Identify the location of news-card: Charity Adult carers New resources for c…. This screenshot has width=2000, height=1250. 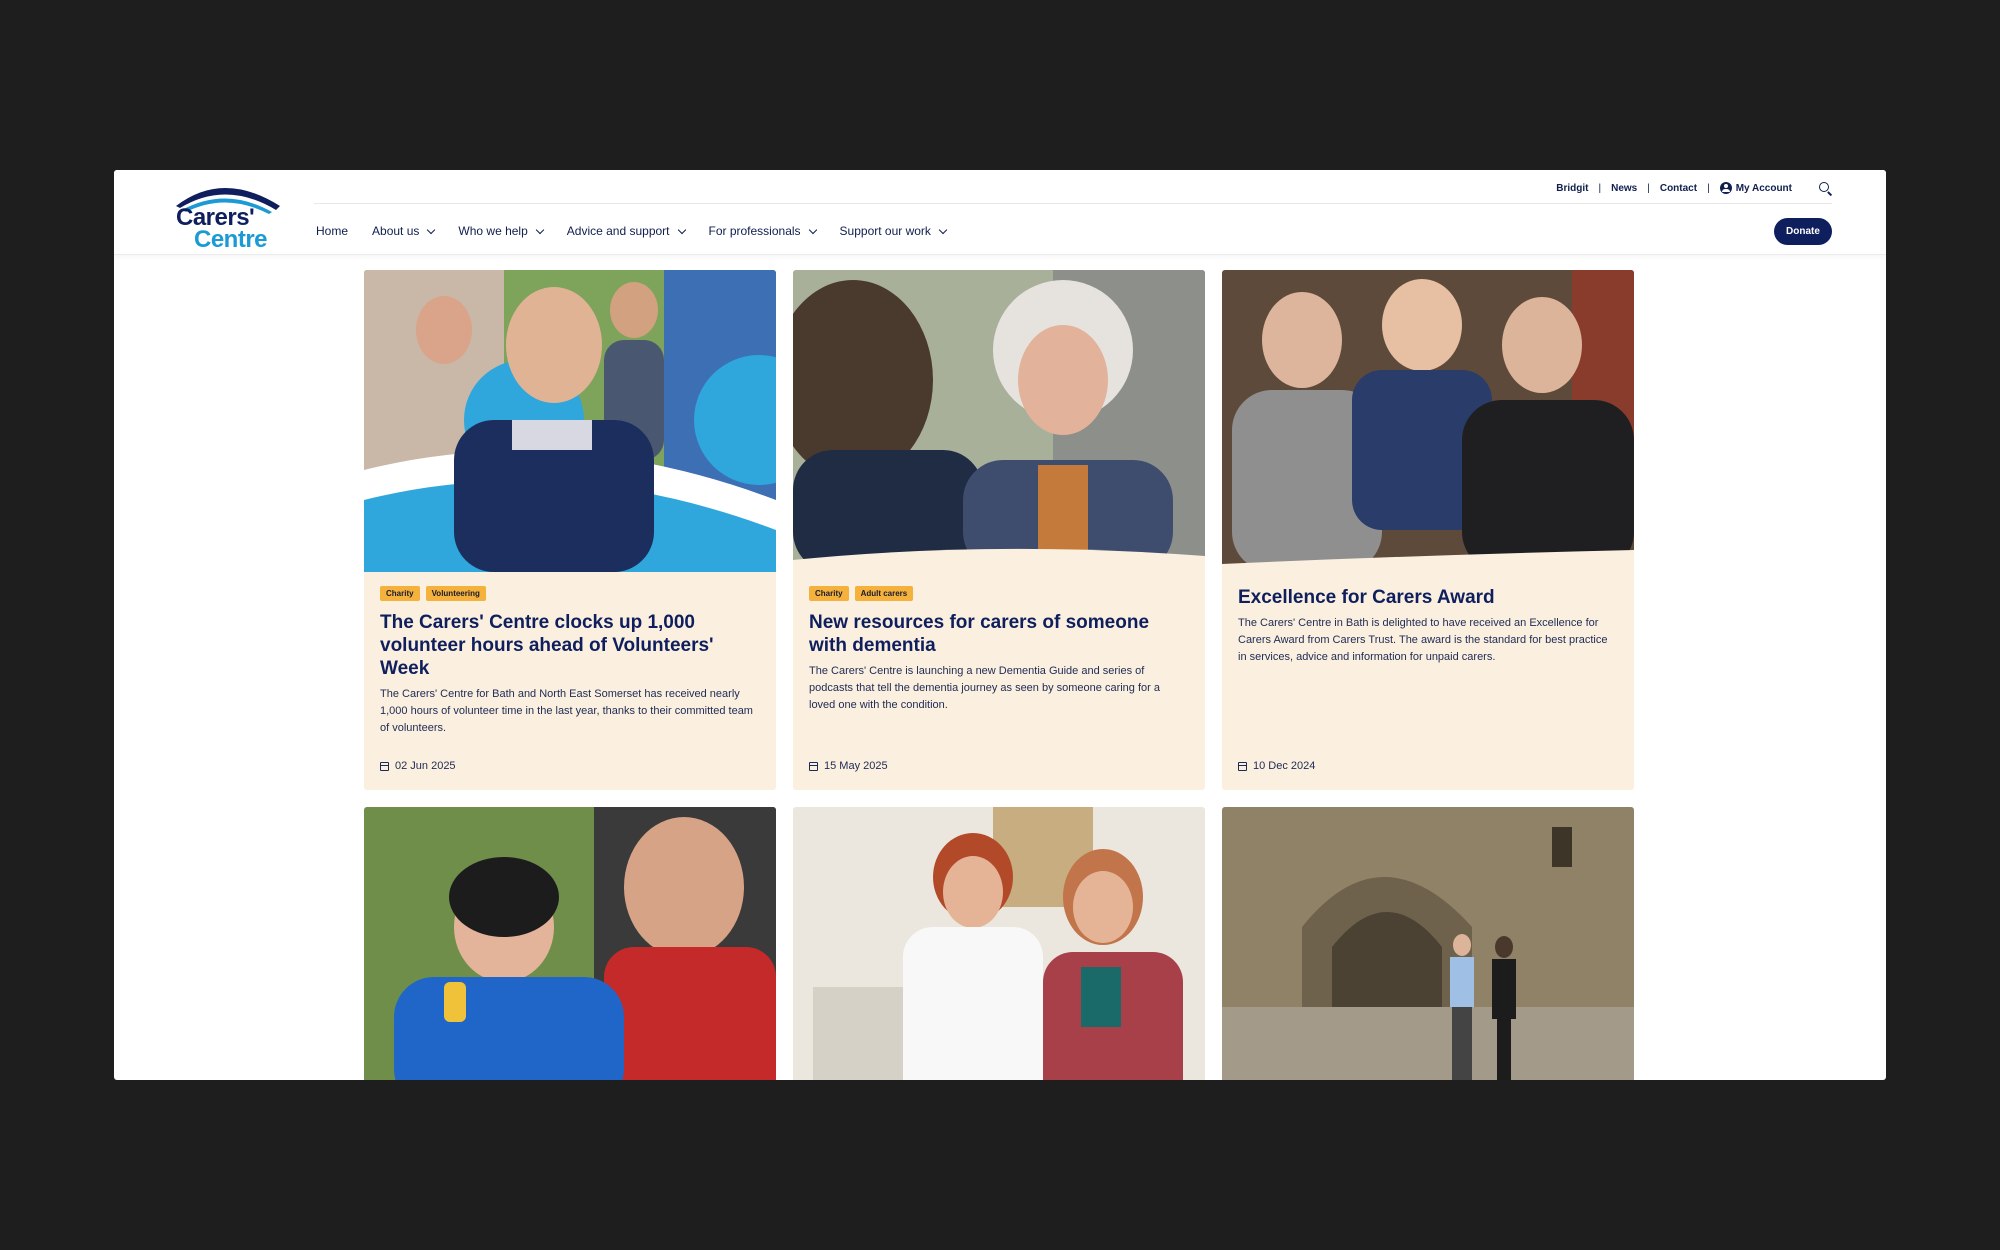
(999, 530).